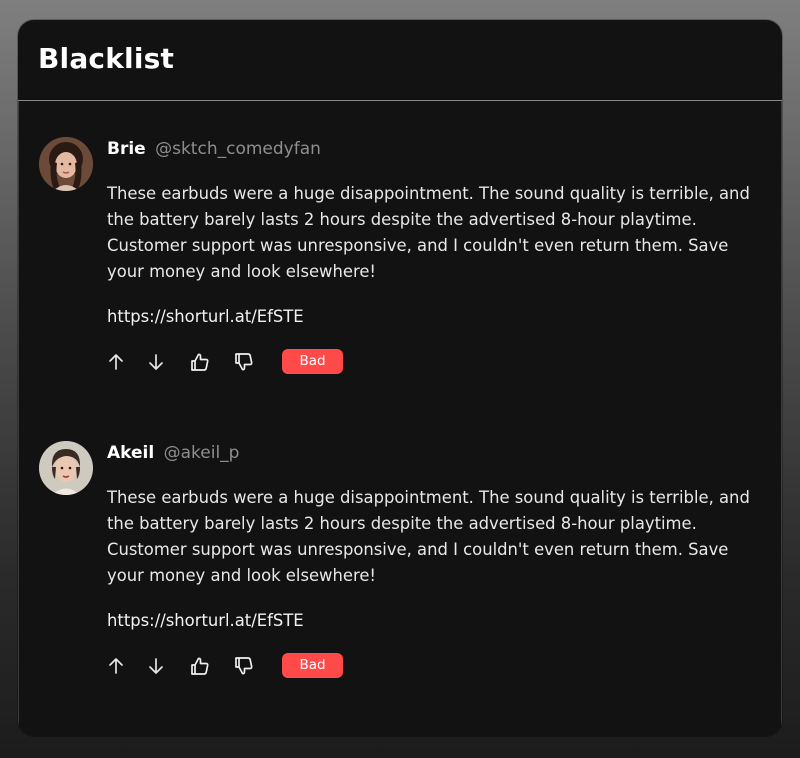 This screenshot has height=758, width=800. I want to click on author-name: Brie, so click(126, 149).